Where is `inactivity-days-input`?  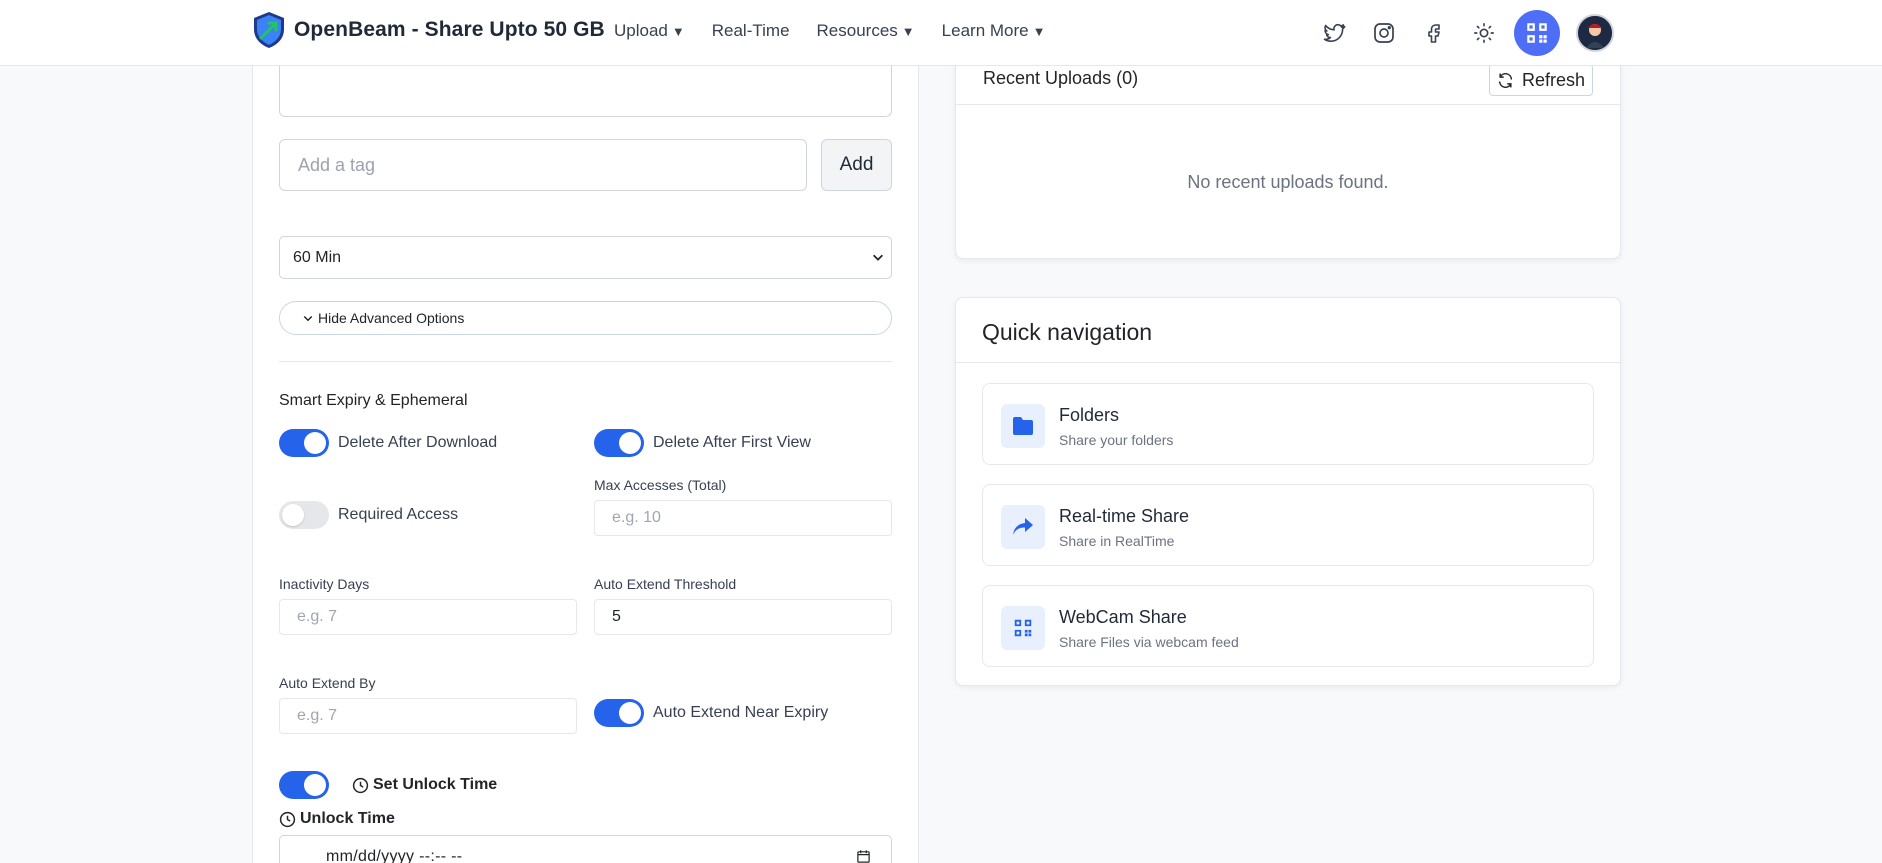 inactivity-days-input is located at coordinates (428, 617).